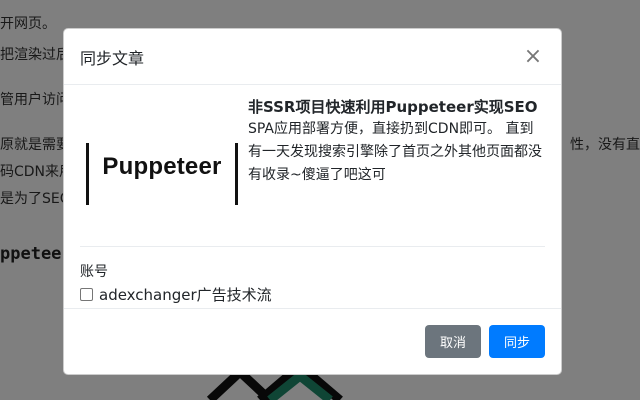 The height and width of the screenshot is (400, 640). Describe the element at coordinates (112, 58) in the screenshot. I see `dialog-title: 同步文章` at that location.